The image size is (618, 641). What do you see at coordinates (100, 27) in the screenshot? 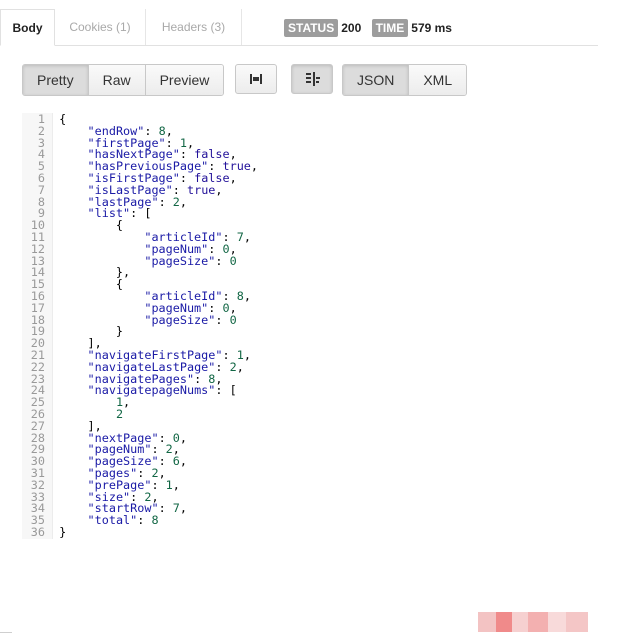
I see `tab-cookies: Cookies (1)` at bounding box center [100, 27].